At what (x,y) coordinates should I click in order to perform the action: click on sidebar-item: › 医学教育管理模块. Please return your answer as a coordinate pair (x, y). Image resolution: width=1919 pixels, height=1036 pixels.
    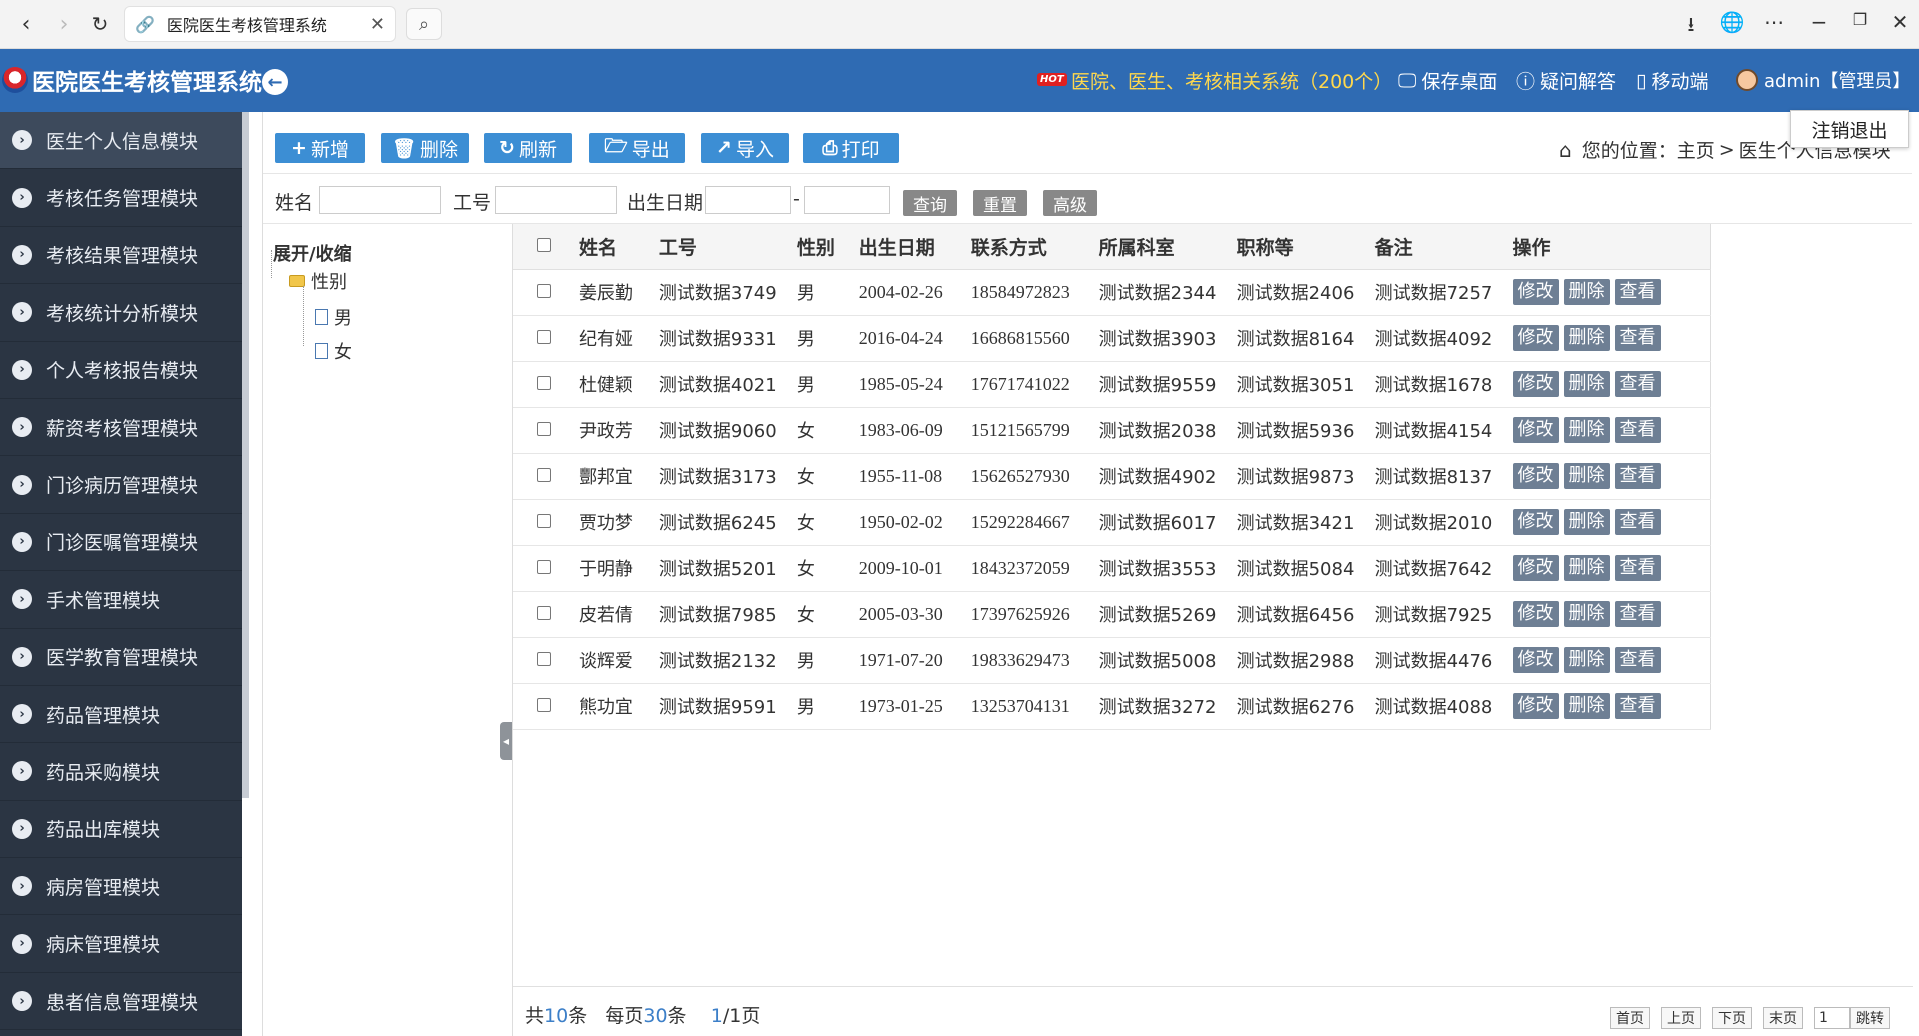
    Looking at the image, I should click on (121, 657).